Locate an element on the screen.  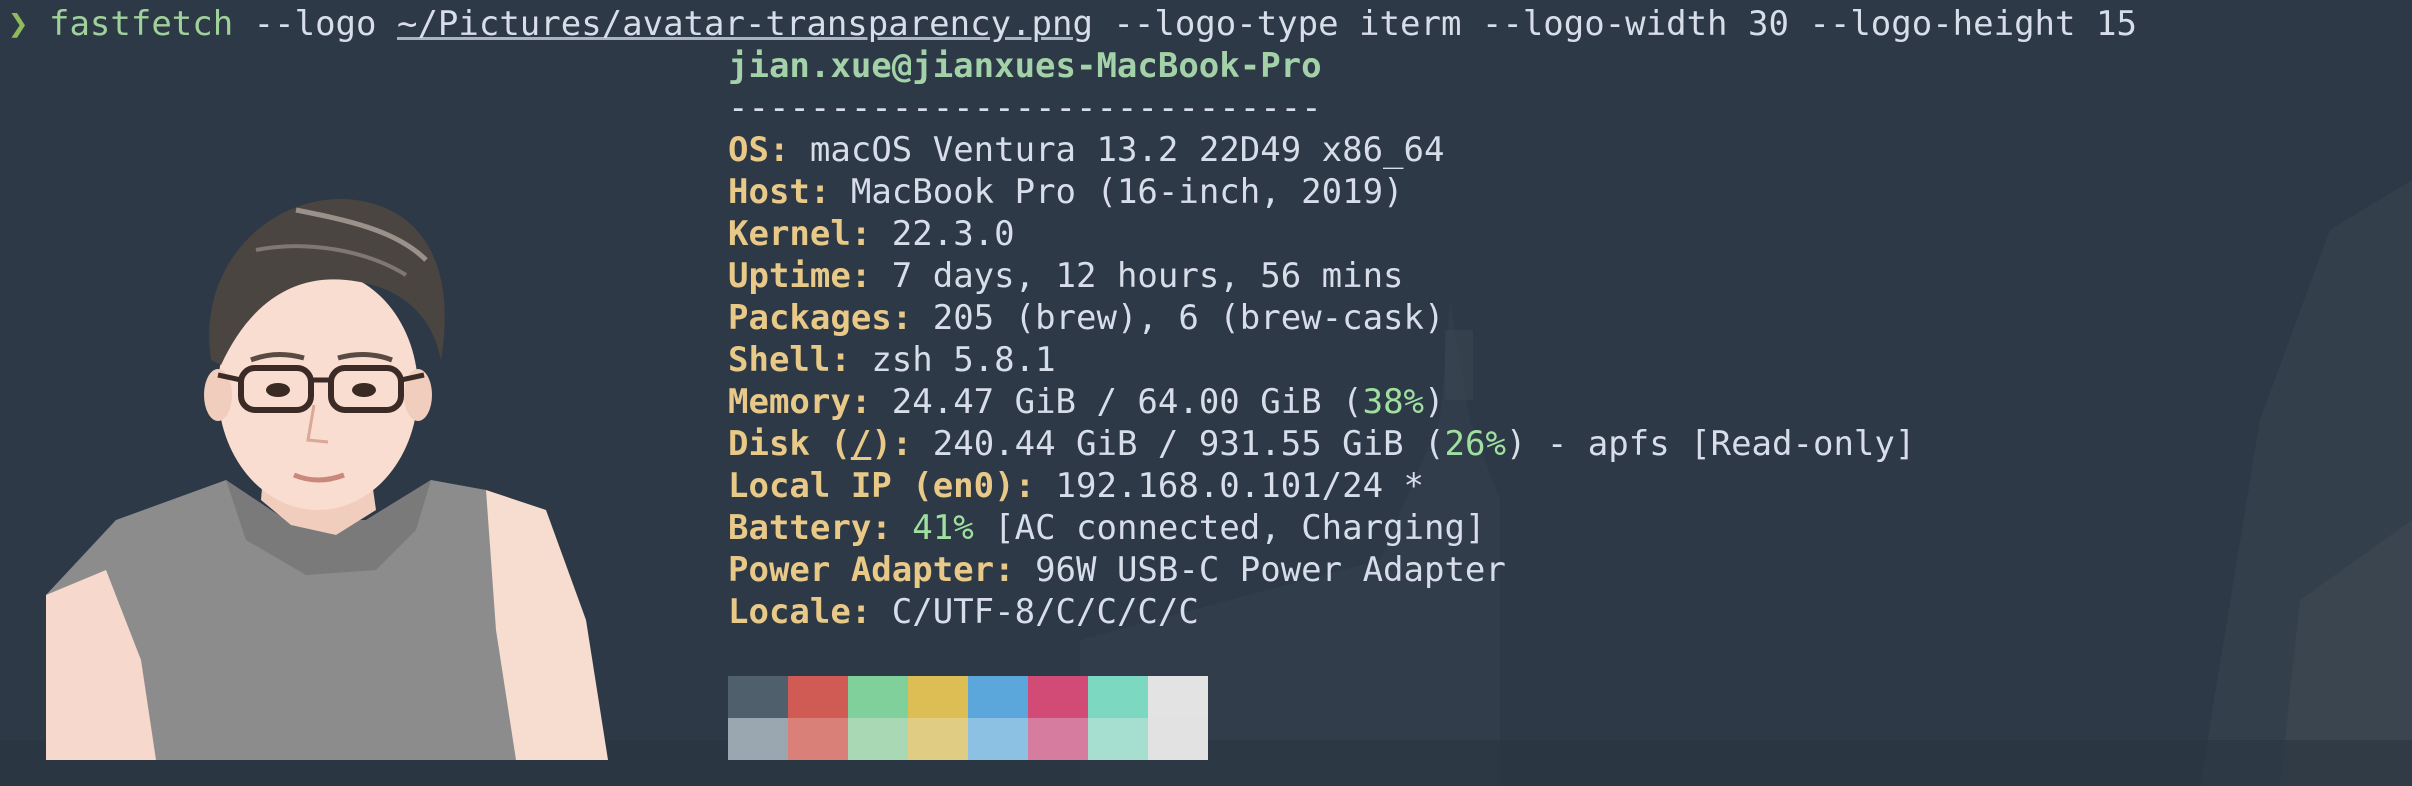
info-key: Shell is located at coordinates (779, 360).